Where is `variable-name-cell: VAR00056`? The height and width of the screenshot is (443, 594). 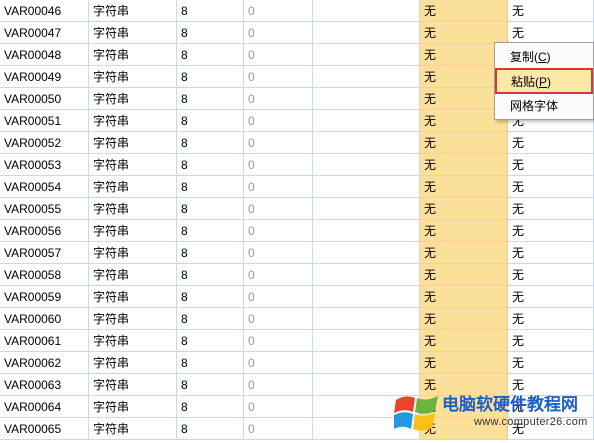 variable-name-cell: VAR00056 is located at coordinates (44, 231).